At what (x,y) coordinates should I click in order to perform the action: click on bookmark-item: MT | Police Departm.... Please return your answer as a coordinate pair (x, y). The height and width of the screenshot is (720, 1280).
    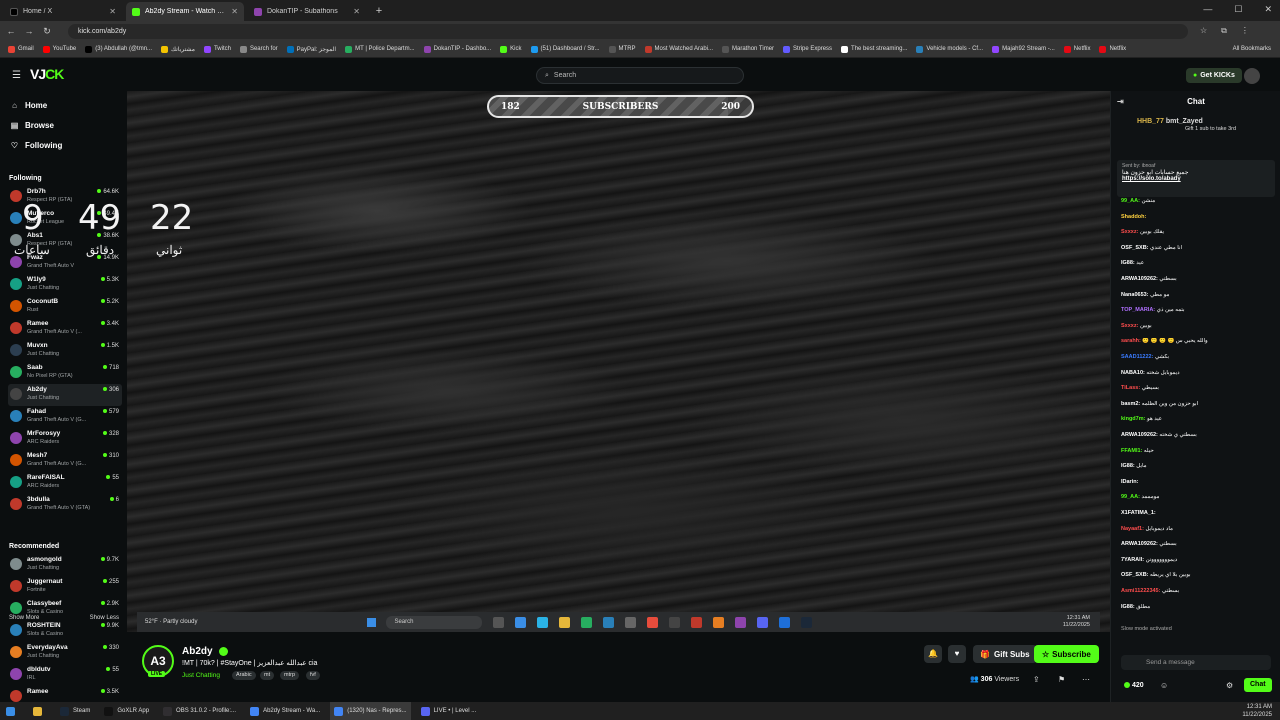
    Looking at the image, I should click on (380, 49).